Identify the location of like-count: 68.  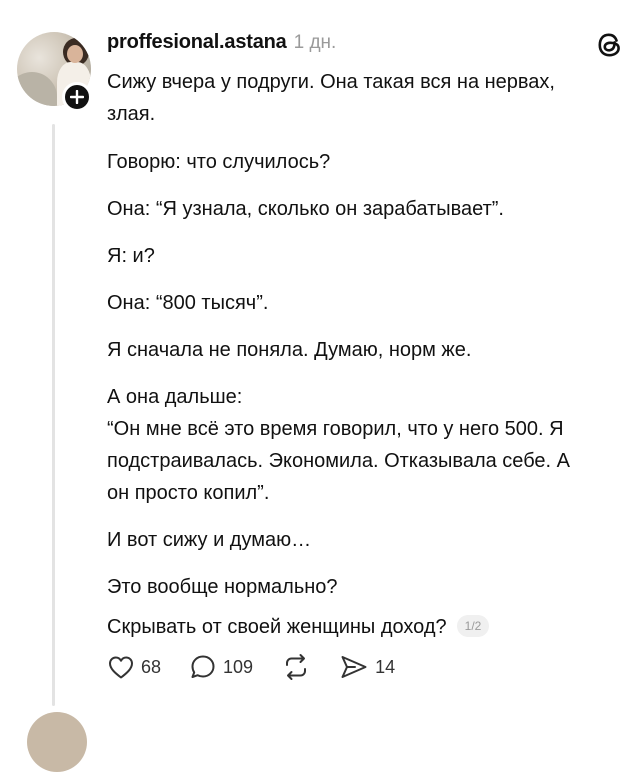
(151, 666).